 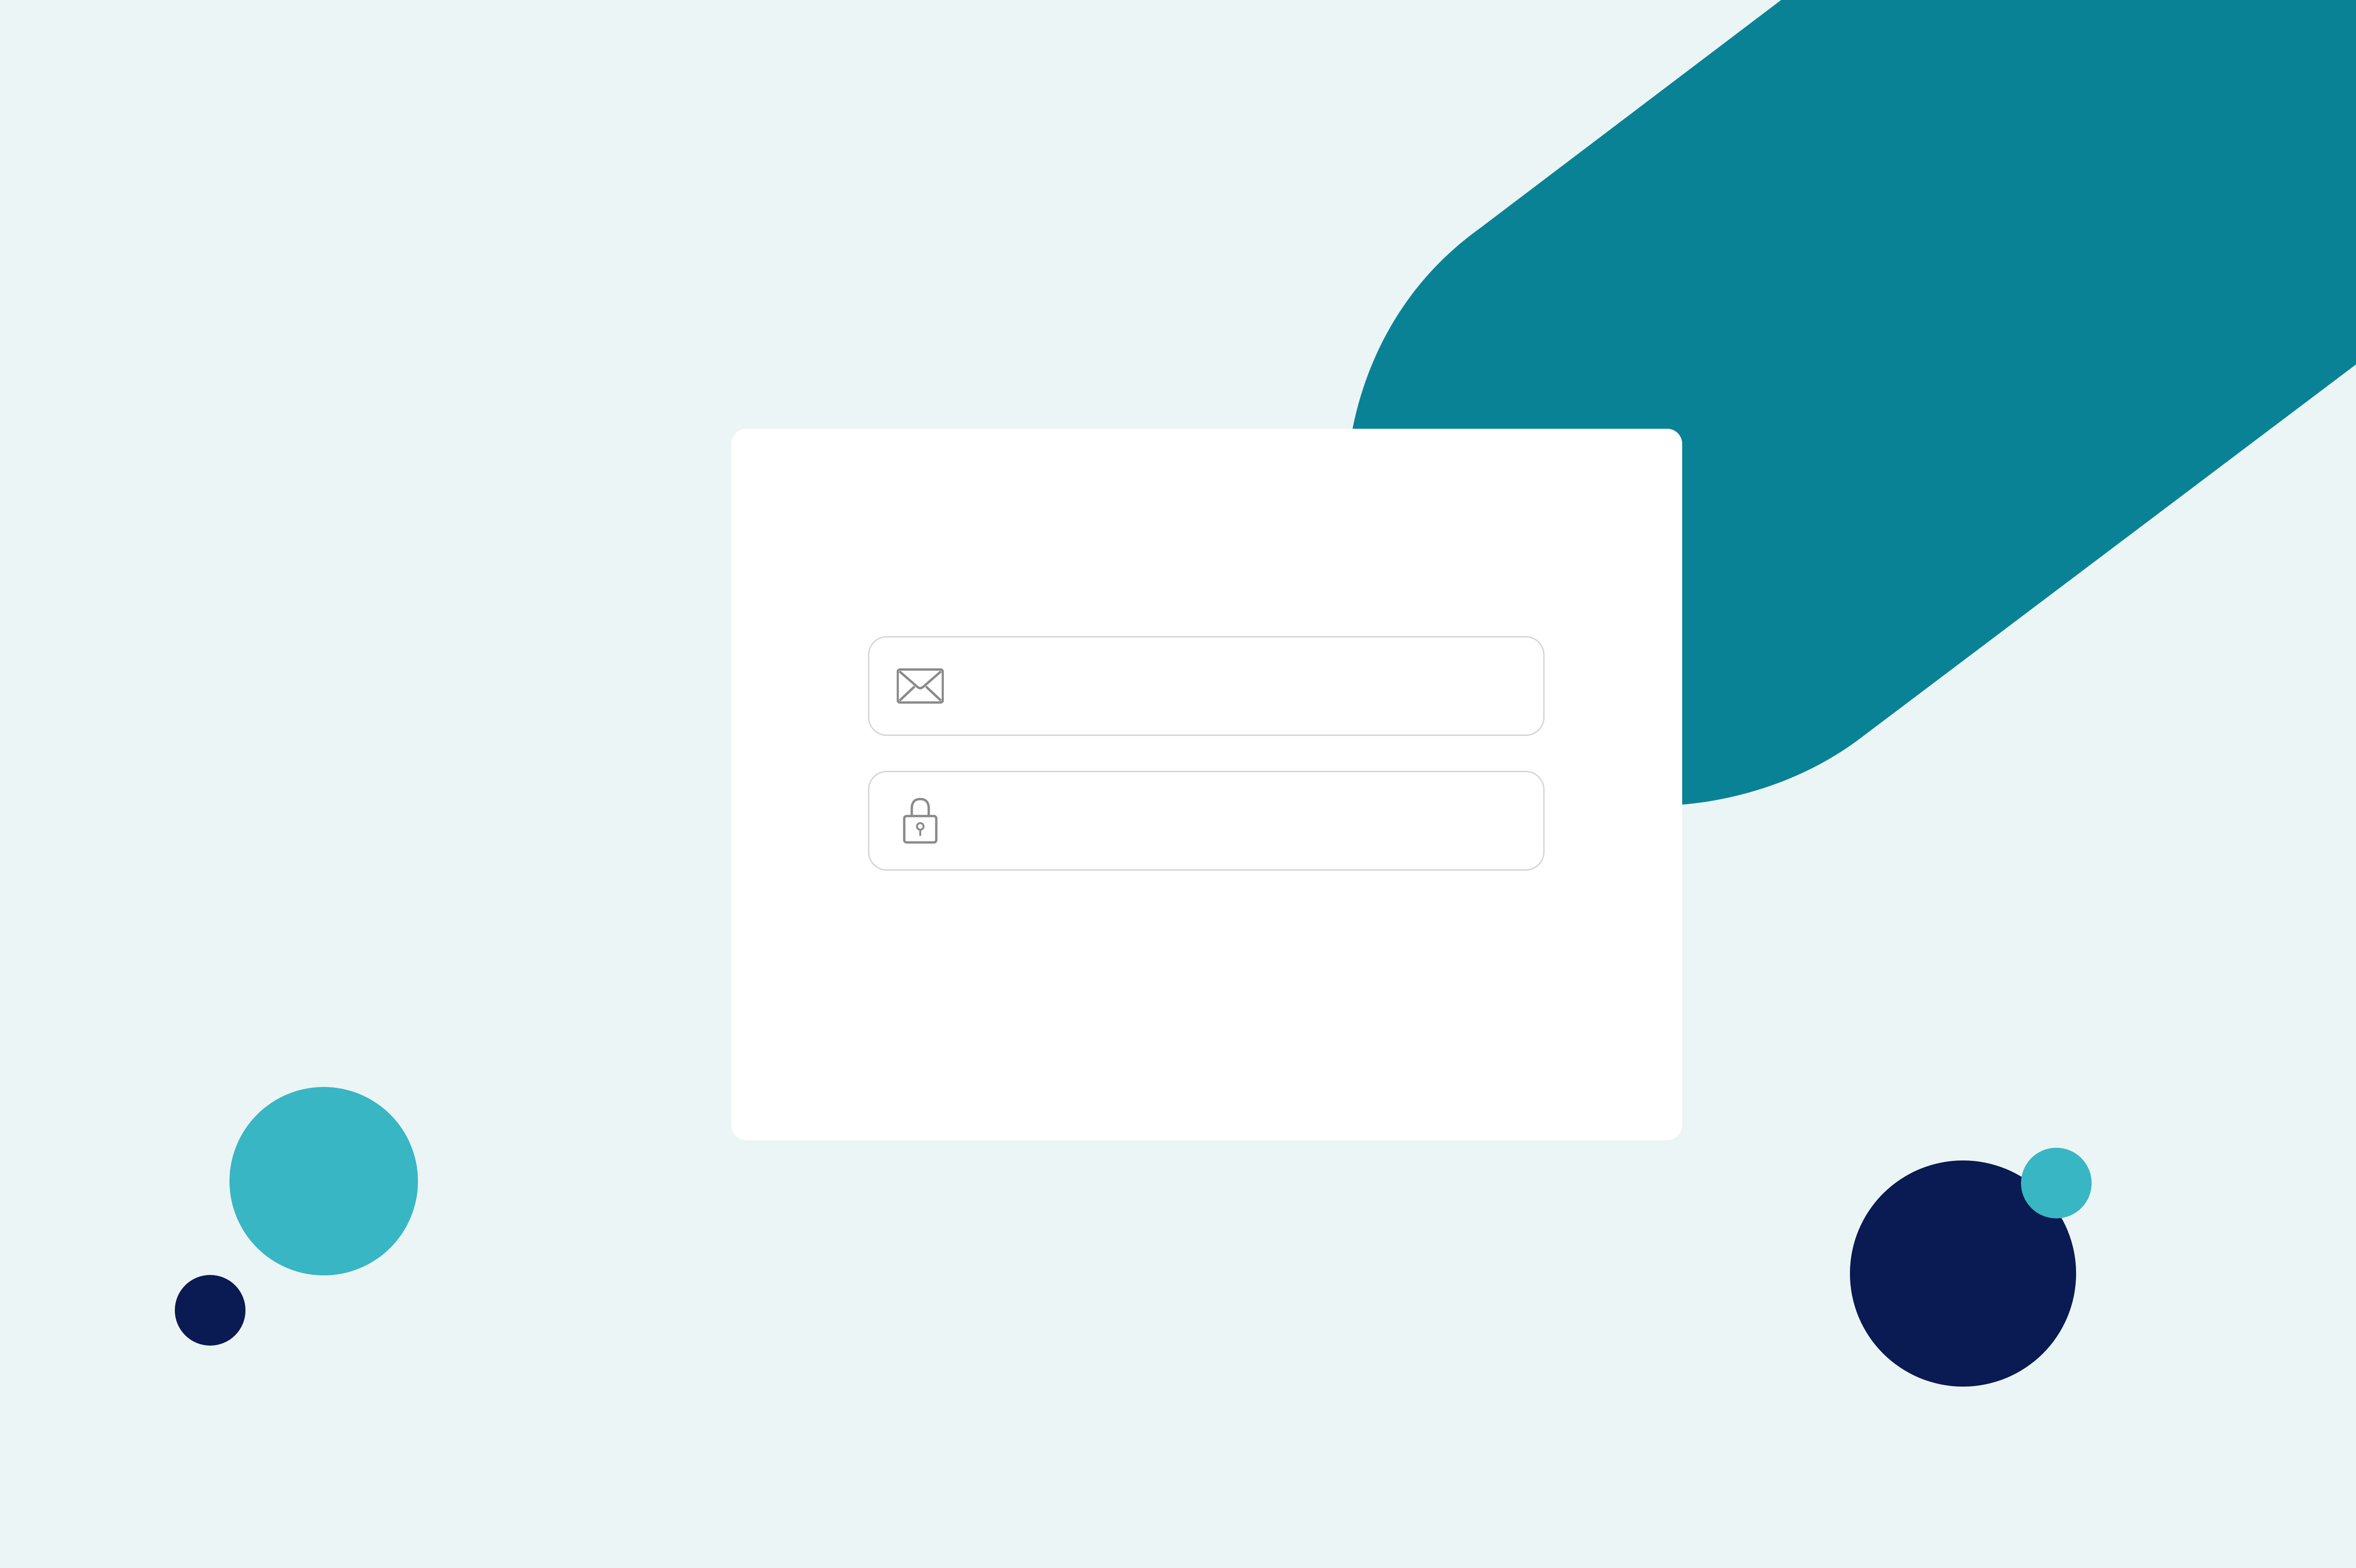 I want to click on password-input, so click(x=1239, y=820).